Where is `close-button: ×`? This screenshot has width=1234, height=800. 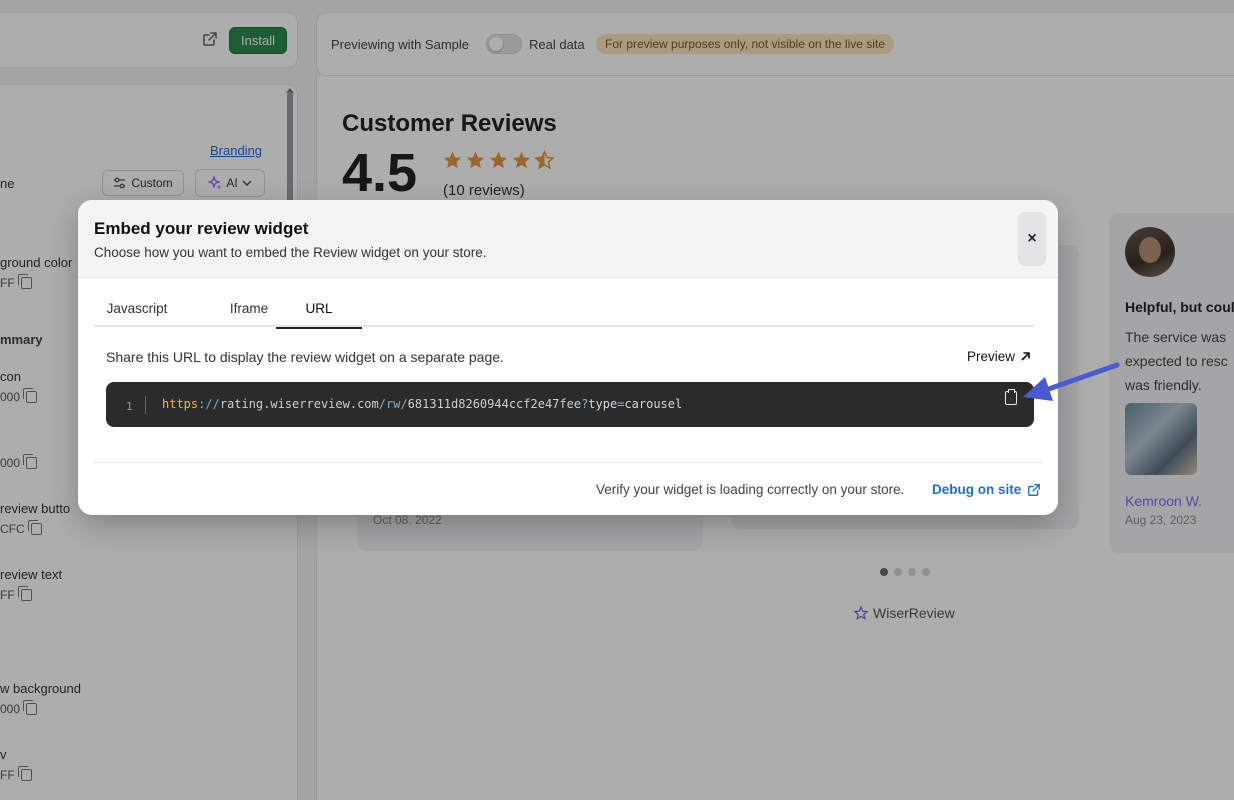
close-button: × is located at coordinates (1032, 239).